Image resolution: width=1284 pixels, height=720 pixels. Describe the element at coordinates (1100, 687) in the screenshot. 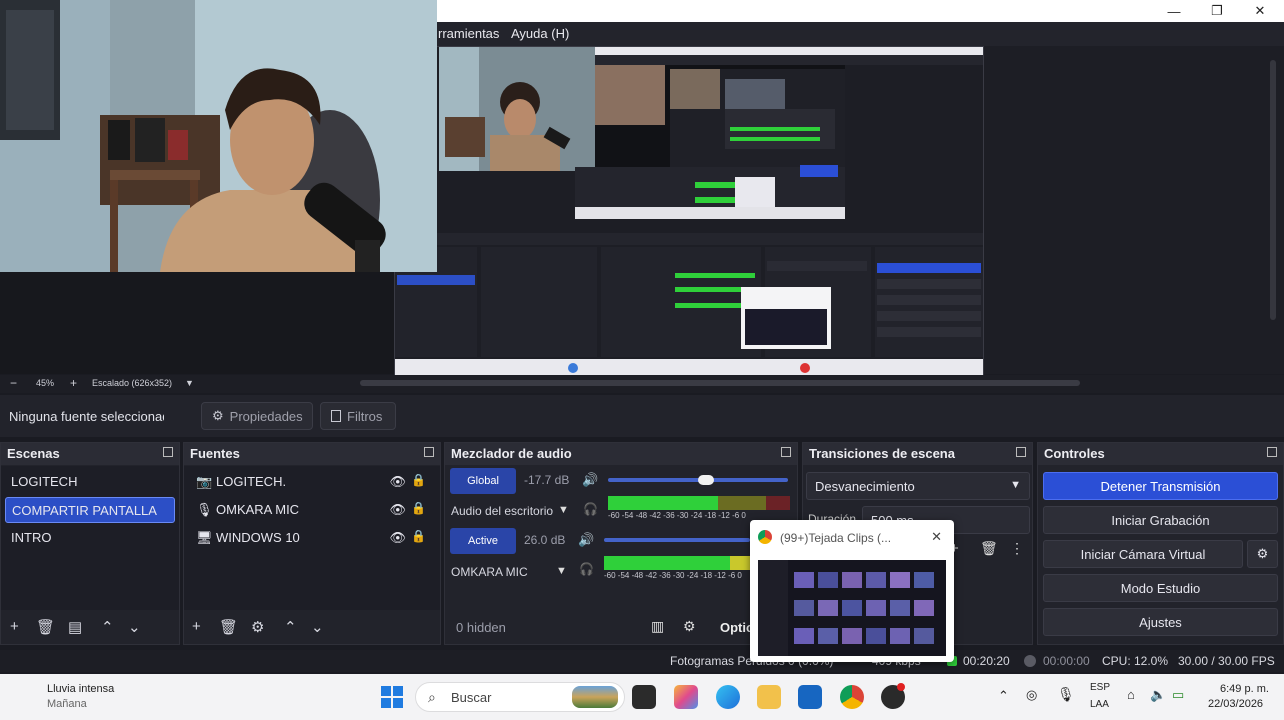

I see `language-top: ESP` at that location.